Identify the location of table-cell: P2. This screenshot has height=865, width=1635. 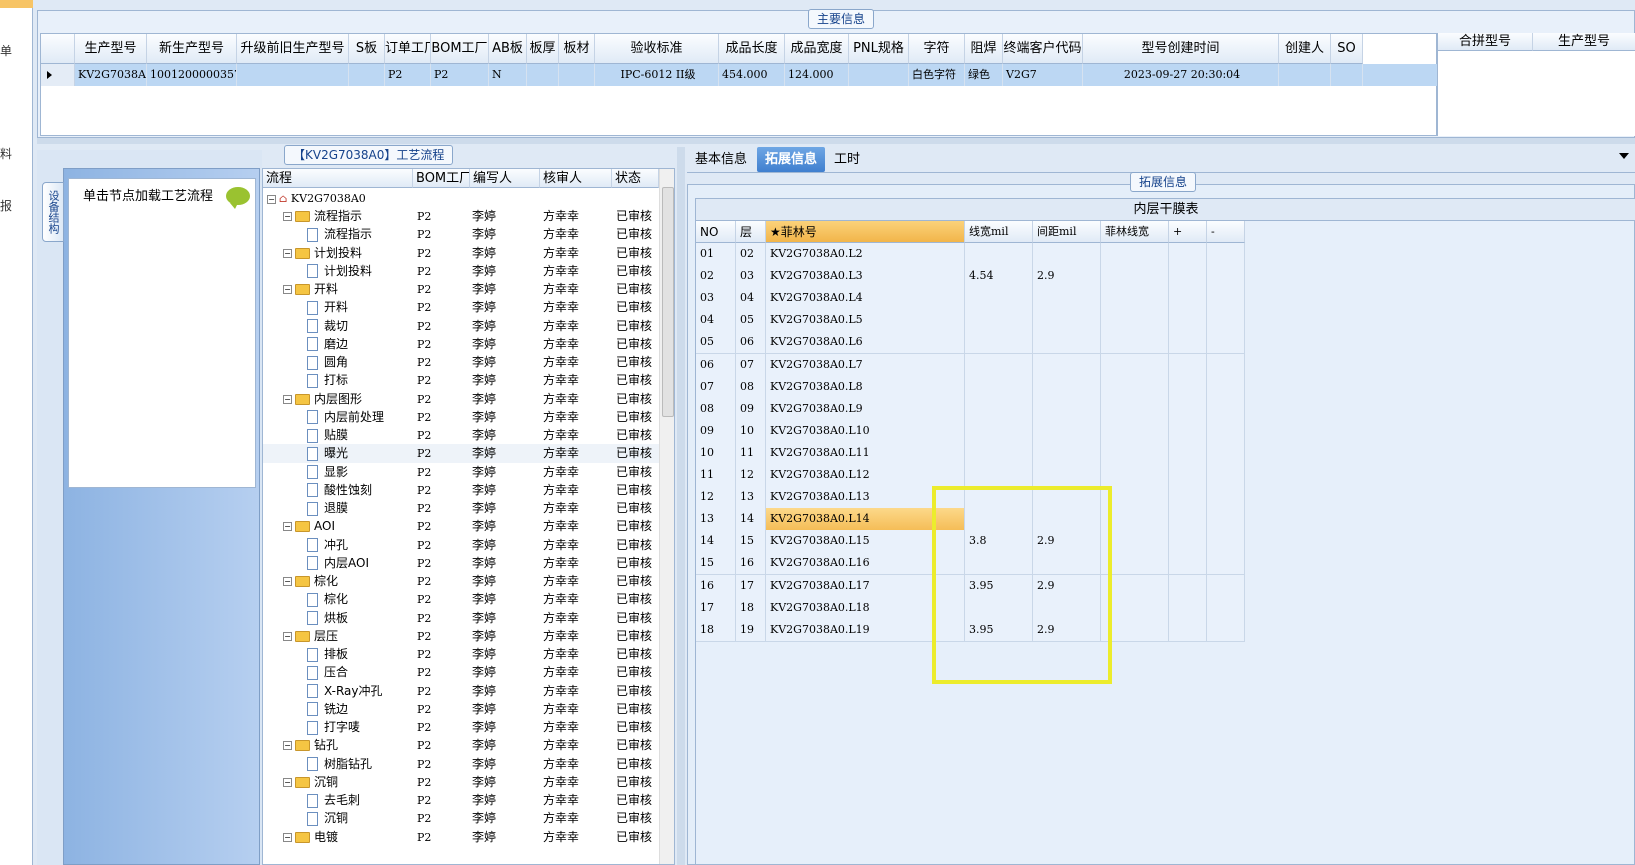
(408, 75).